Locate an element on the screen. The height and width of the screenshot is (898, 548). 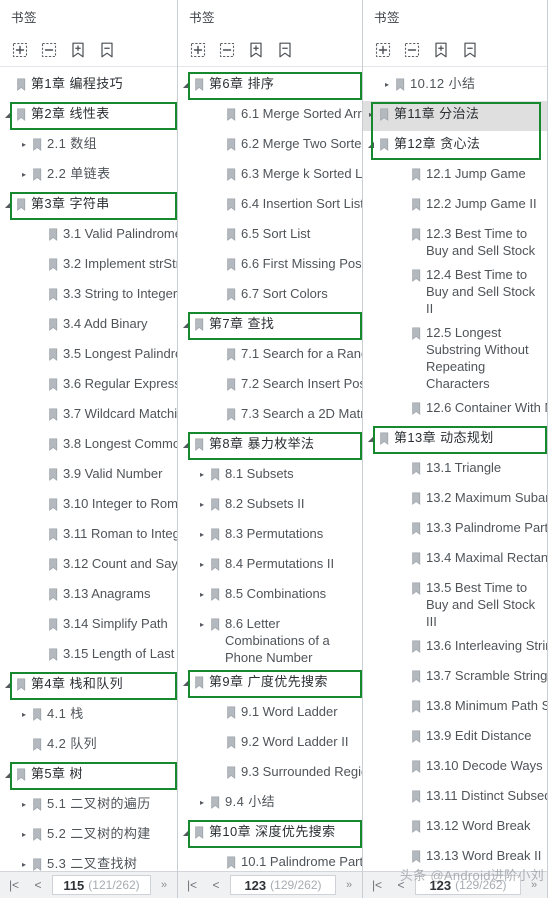
bookmark-item-row: ▸ 8.3 Permutations is located at coordinates (270, 536).